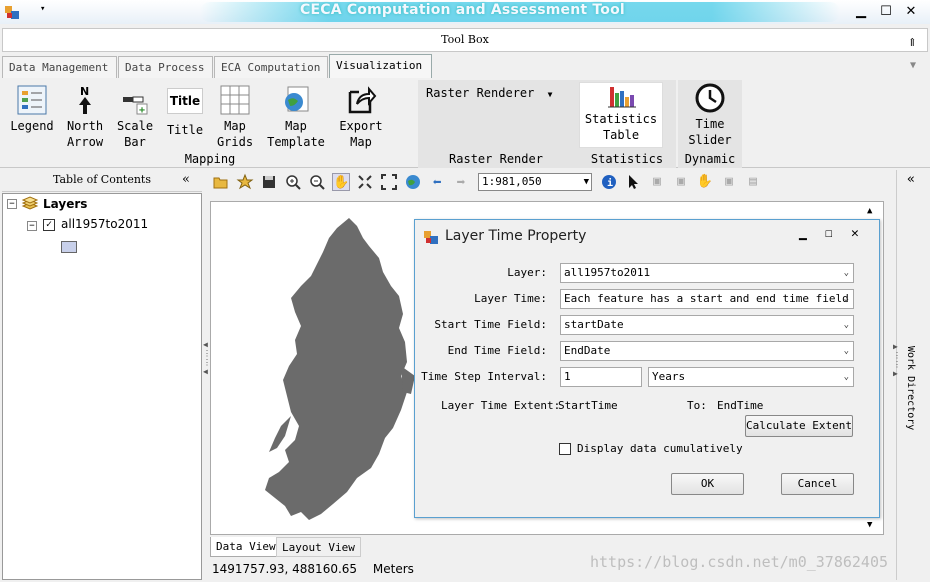 The height and width of the screenshot is (582, 930). Describe the element at coordinates (496, 159) in the screenshot. I see `raster-render-group-label: Raster Render` at that location.